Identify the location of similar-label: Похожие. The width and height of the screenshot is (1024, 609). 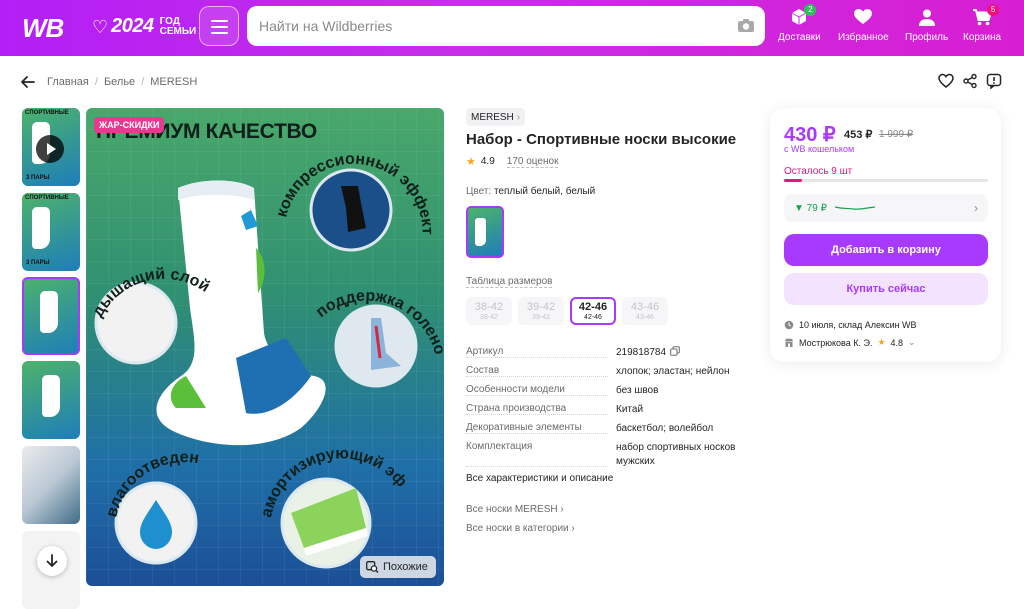
(405, 567).